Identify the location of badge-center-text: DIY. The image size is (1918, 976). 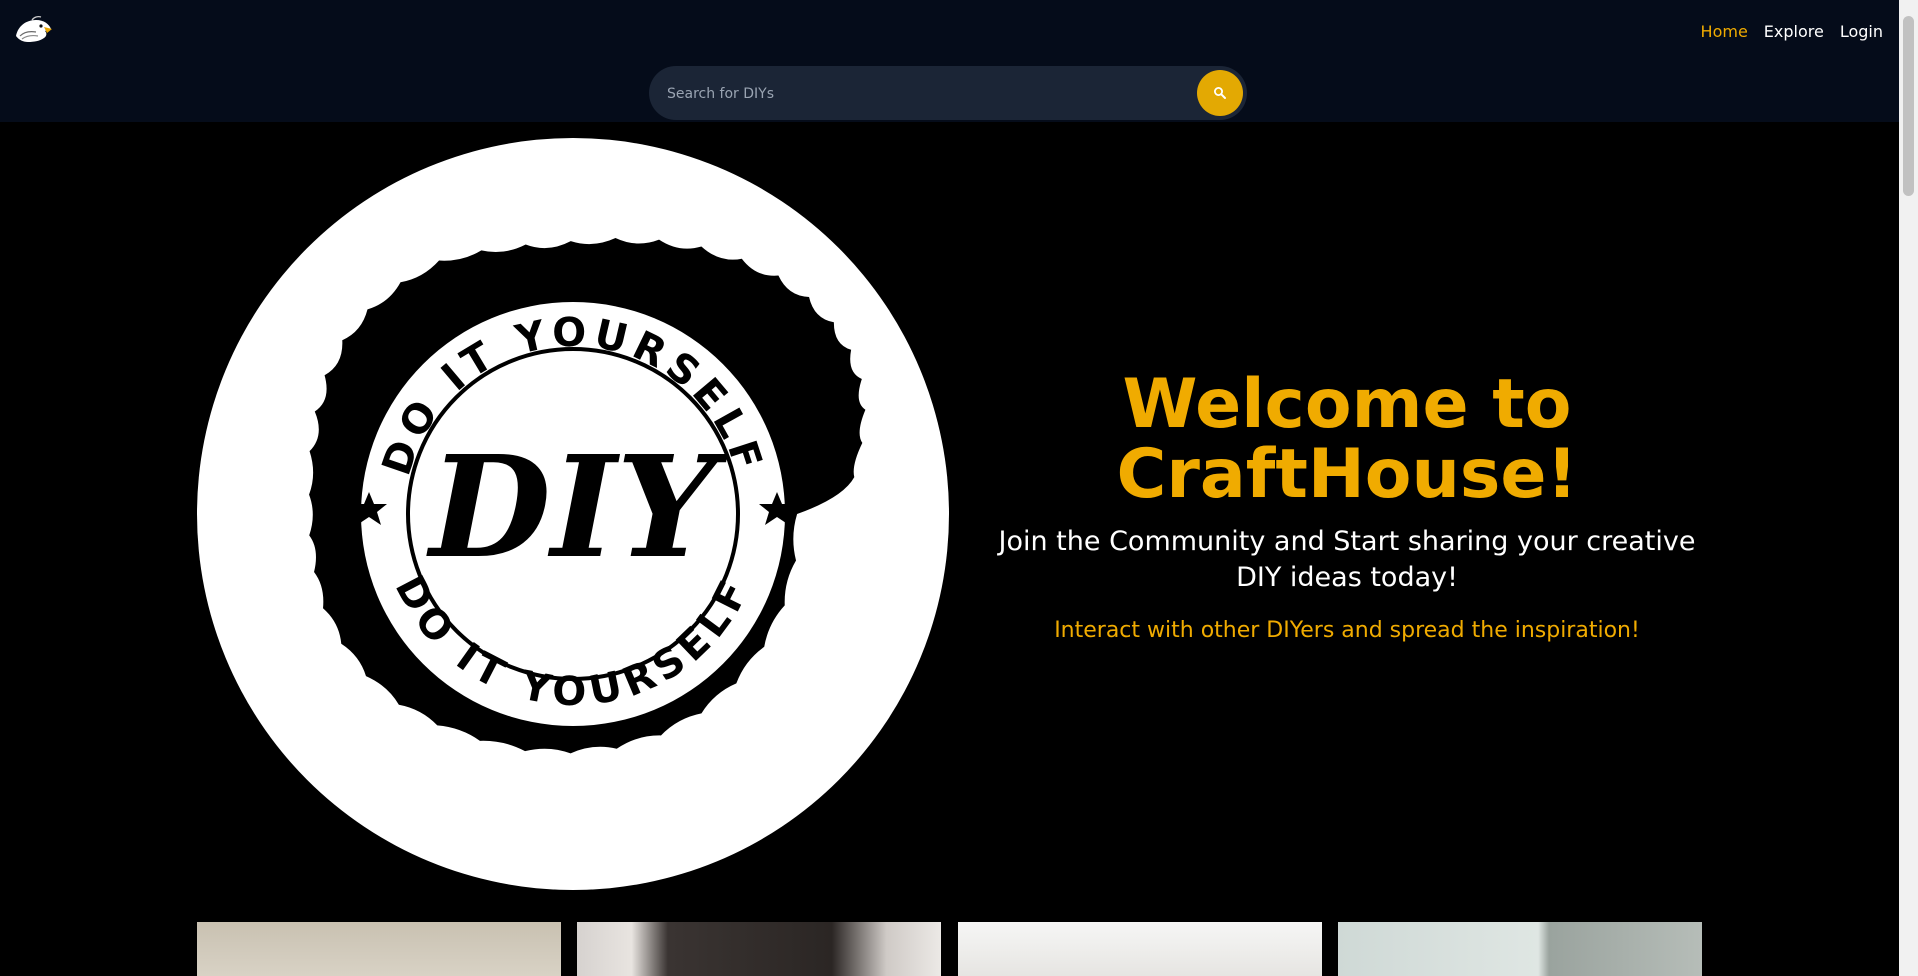
(577, 508).